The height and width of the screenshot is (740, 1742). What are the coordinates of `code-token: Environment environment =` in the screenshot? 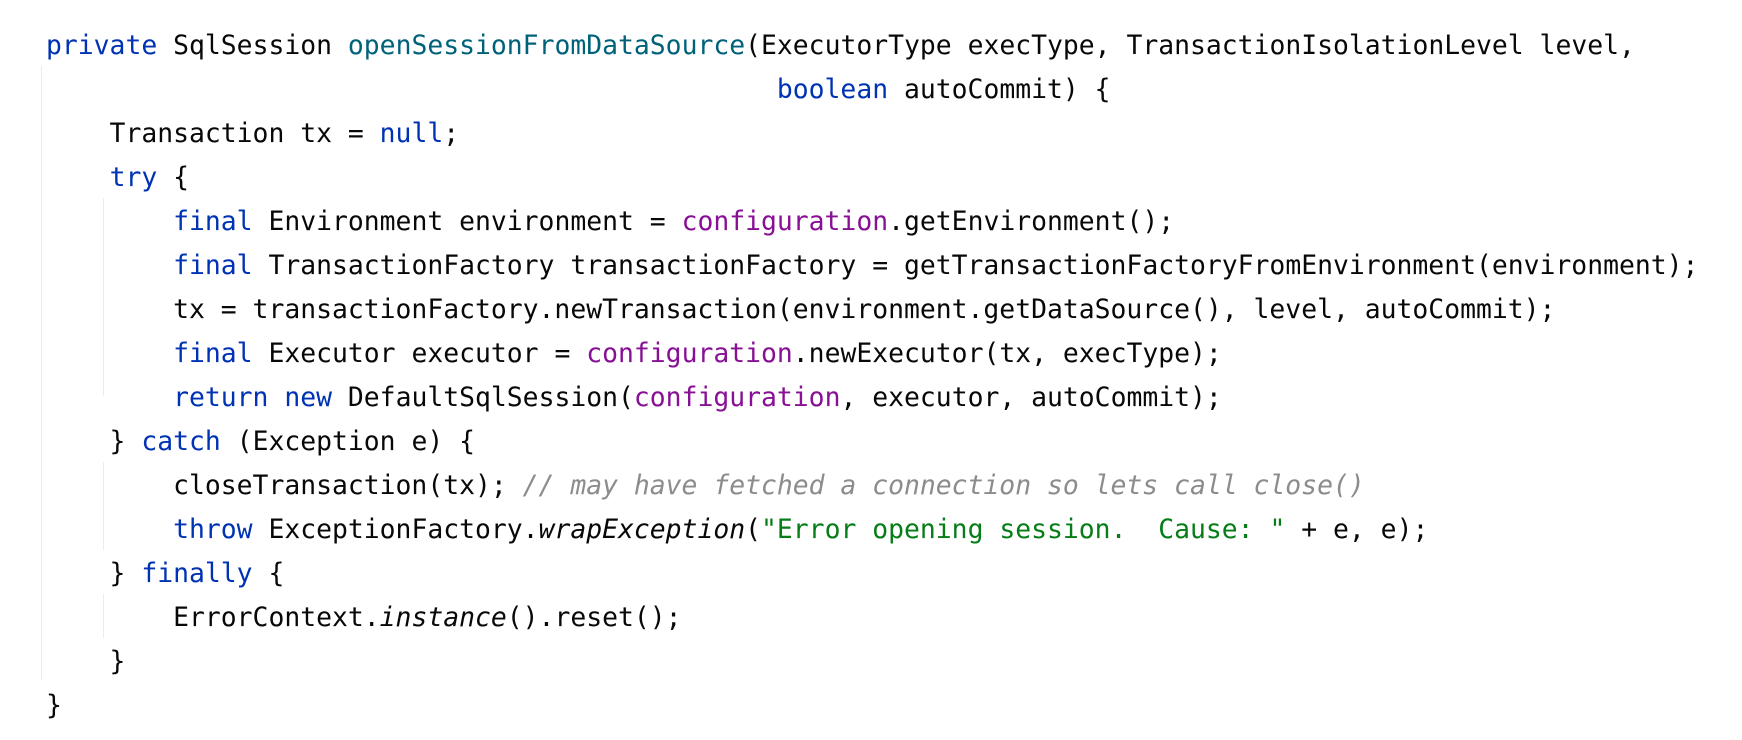 It's located at (467, 221).